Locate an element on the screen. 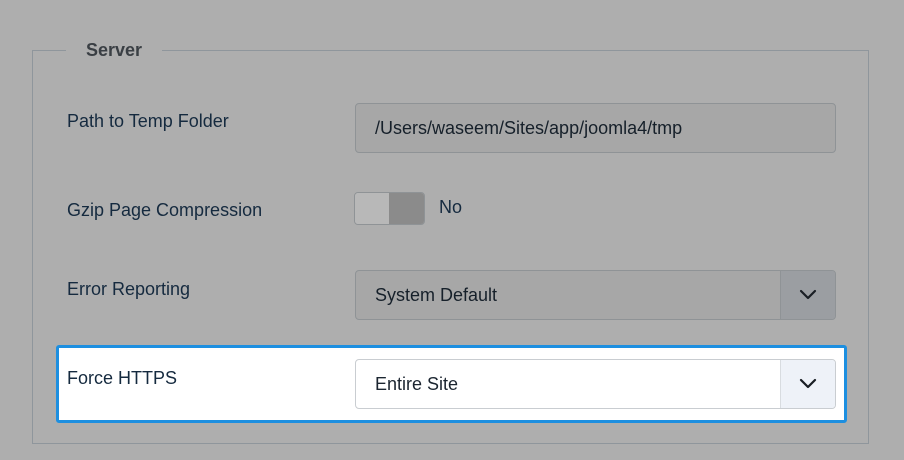  force-https-selected-value: Entire Site is located at coordinates (417, 384).